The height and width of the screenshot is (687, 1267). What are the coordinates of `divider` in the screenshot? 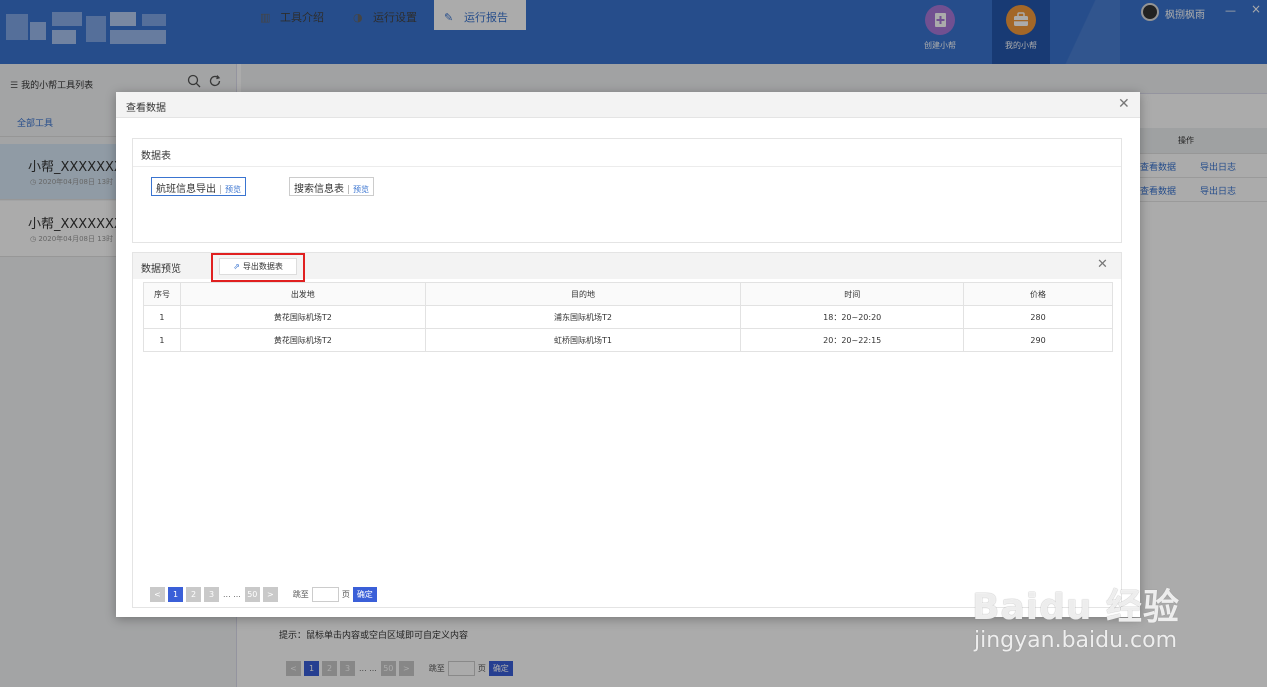 It's located at (627, 166).